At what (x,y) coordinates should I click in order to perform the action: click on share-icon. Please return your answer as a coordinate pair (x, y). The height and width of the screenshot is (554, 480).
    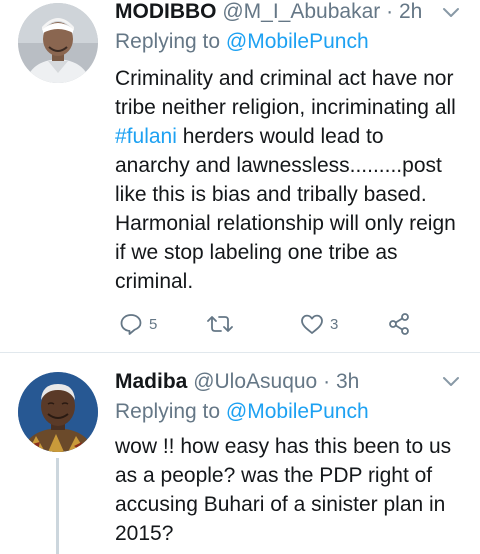
    Looking at the image, I should click on (399, 324).